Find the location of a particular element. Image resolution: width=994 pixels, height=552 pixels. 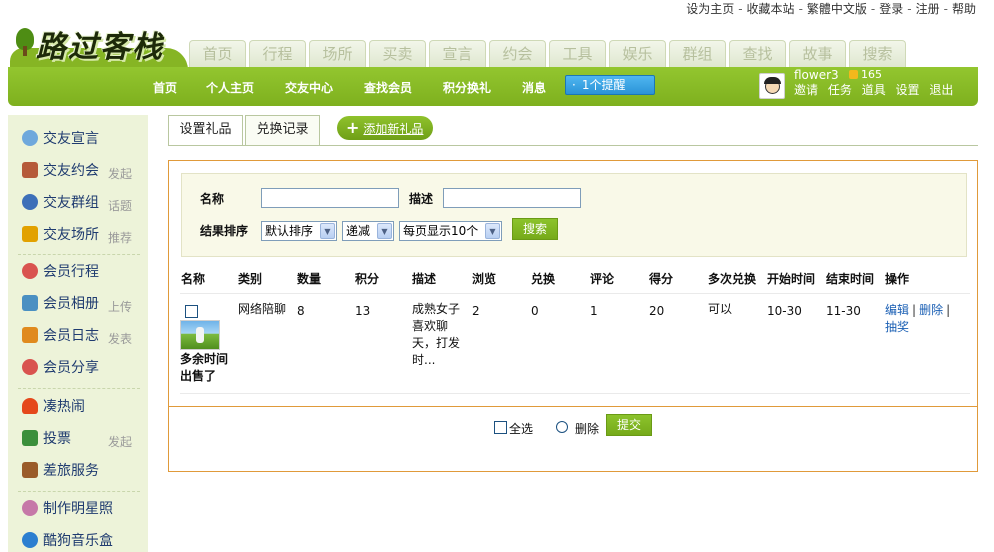

select-all-checkbox is located at coordinates (500, 427).